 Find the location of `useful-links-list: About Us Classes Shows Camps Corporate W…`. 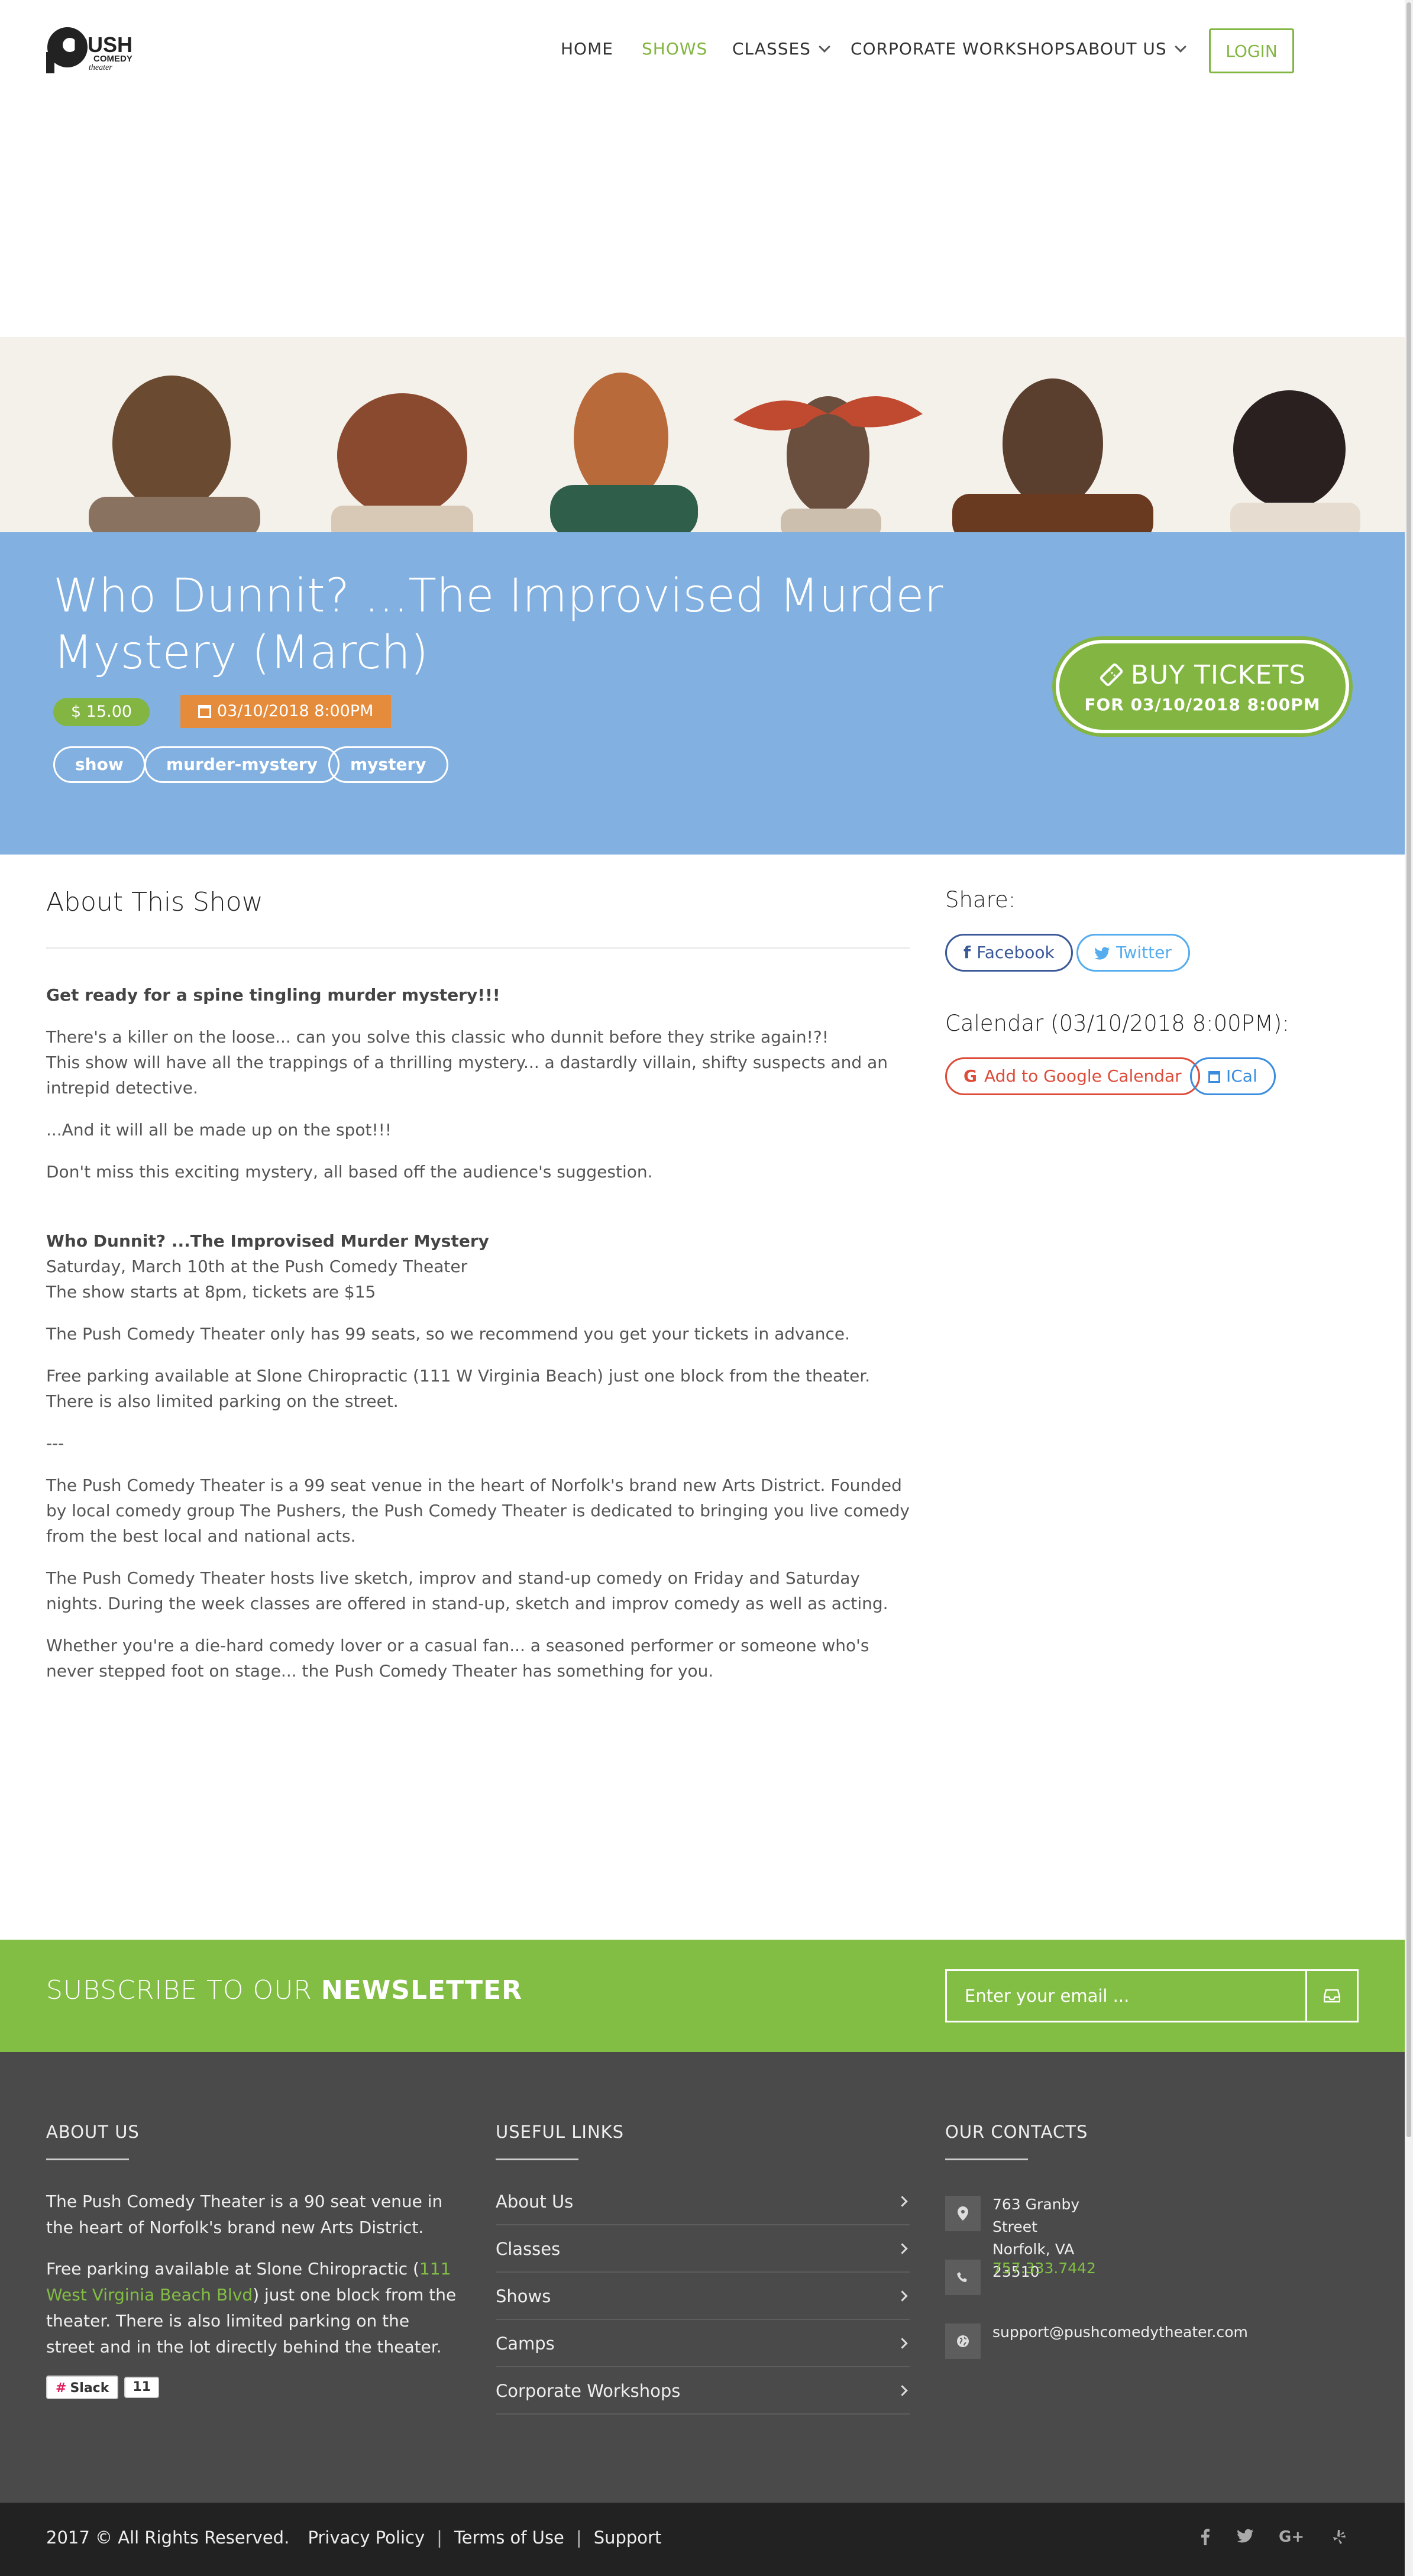

useful-links-list: About Us Classes Shows Camps Corporate W… is located at coordinates (703, 2296).